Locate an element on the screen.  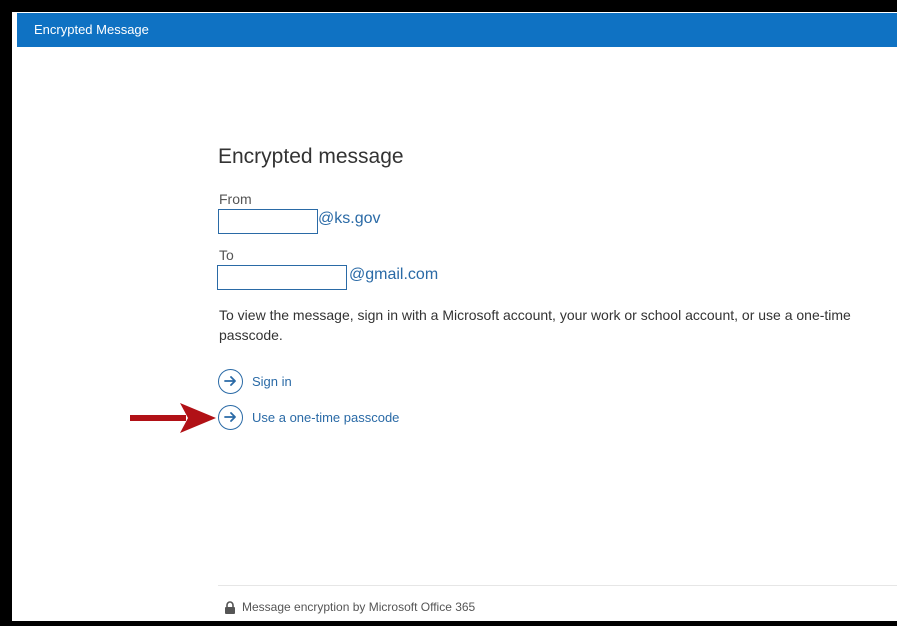
red-arrow-icon is located at coordinates (173, 418).